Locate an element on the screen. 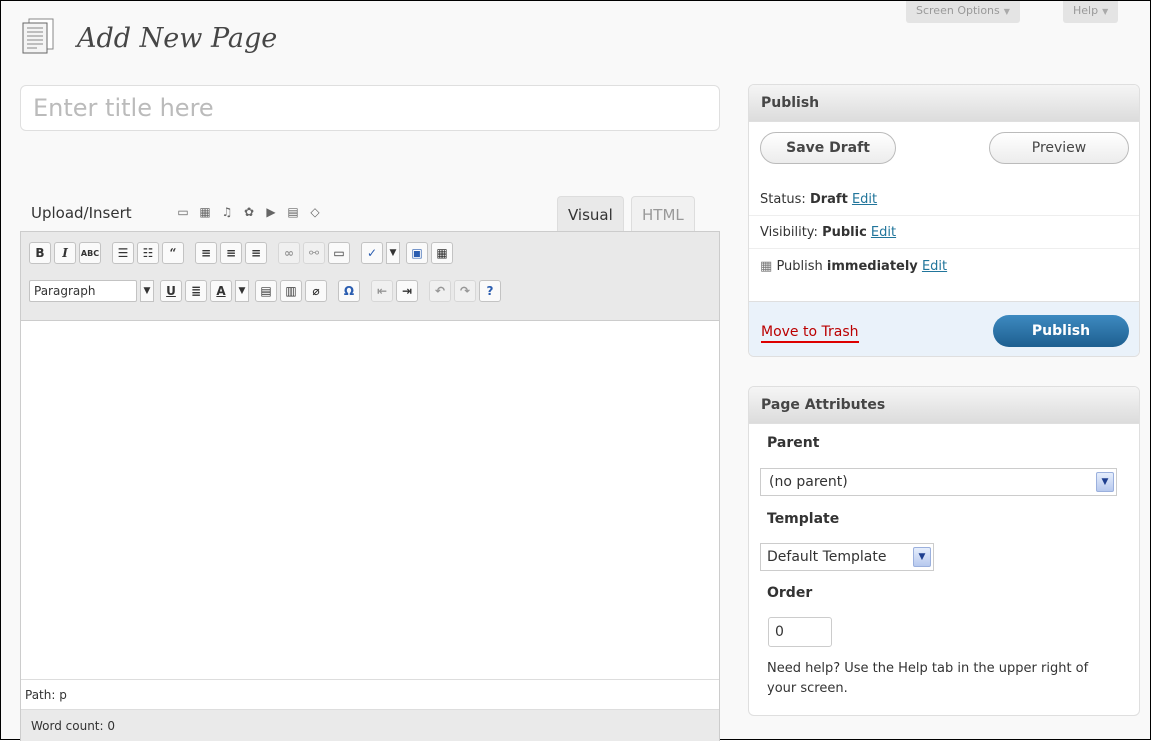 Image resolution: width=1151 pixels, height=742 pixels. publish-actions: Move to Trash Publish is located at coordinates (944, 328).